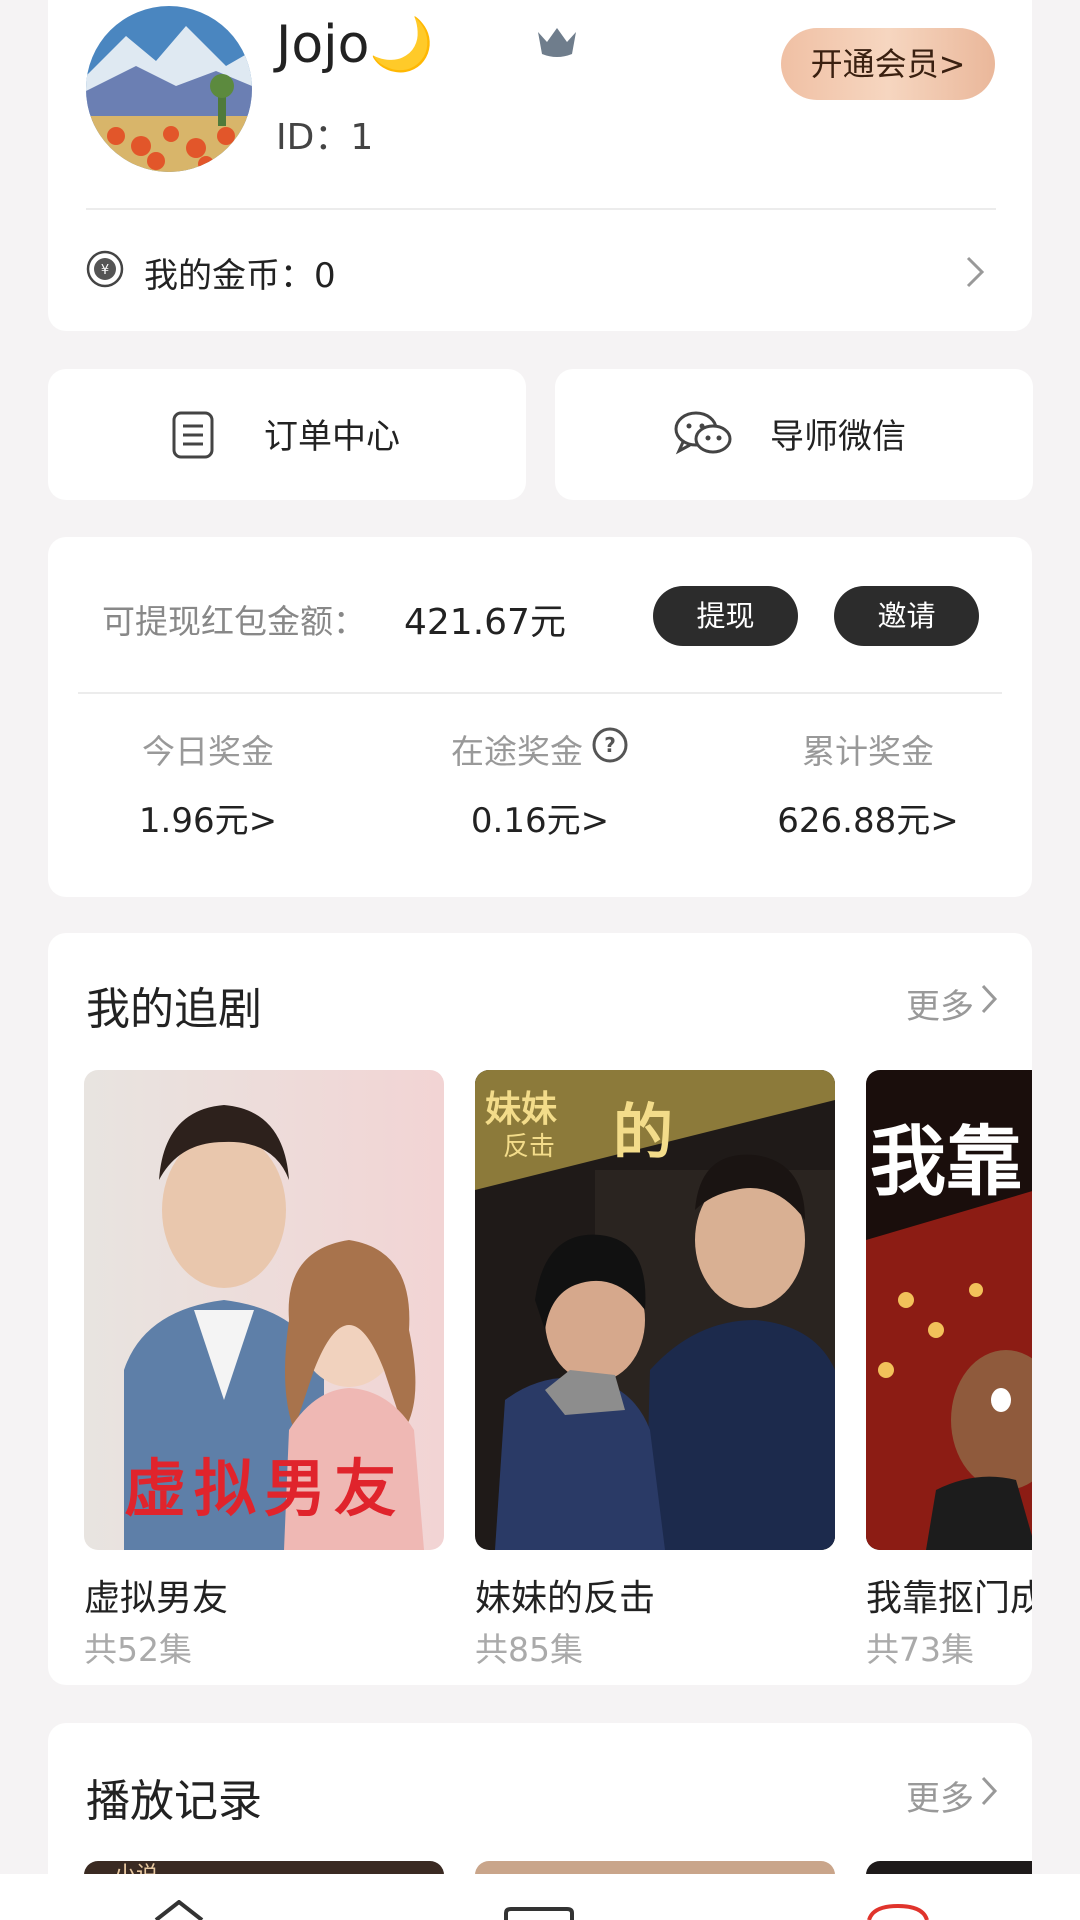  I want to click on drama-episodes: 共52集, so click(138, 1649).